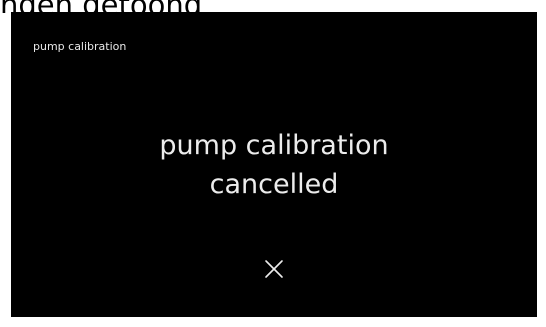  Describe the element at coordinates (80, 46) in the screenshot. I see `screen-title: pump calibration` at that location.